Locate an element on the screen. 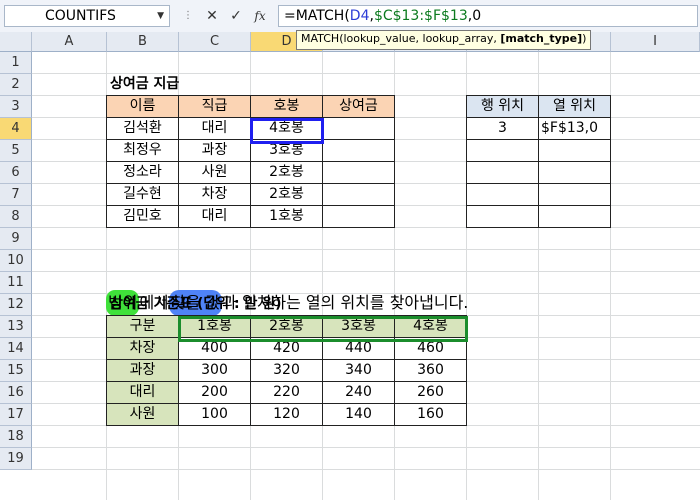 The height and width of the screenshot is (500, 700). table3-cell: 120 is located at coordinates (286, 414).